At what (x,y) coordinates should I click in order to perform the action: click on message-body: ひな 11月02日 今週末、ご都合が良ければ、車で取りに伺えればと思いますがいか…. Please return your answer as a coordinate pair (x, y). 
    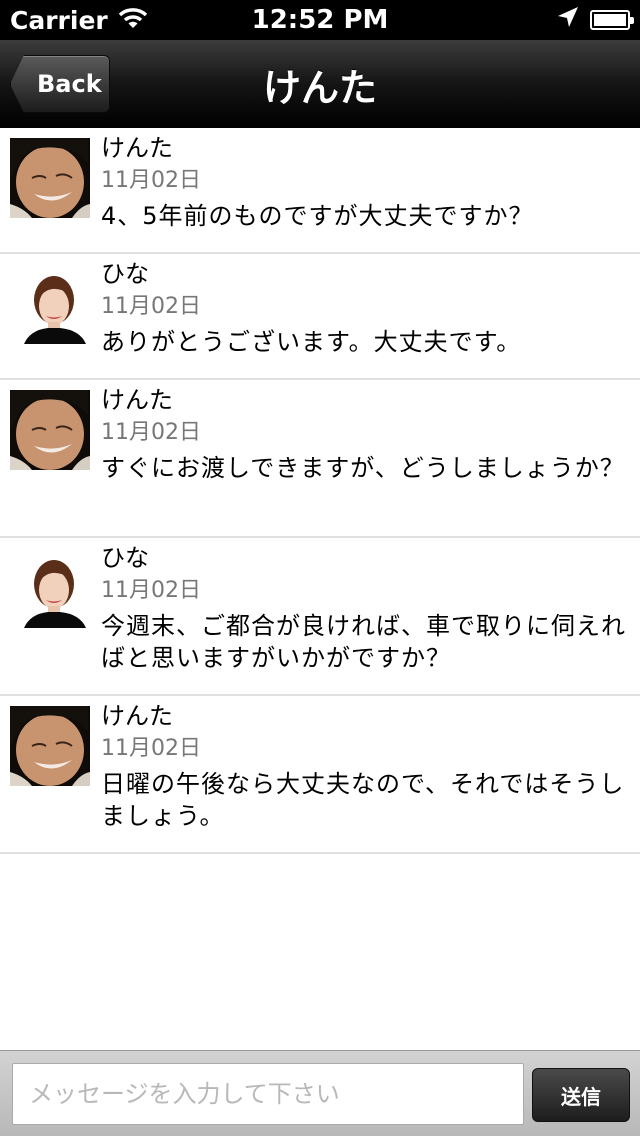
    Looking at the image, I should click on (370, 613).